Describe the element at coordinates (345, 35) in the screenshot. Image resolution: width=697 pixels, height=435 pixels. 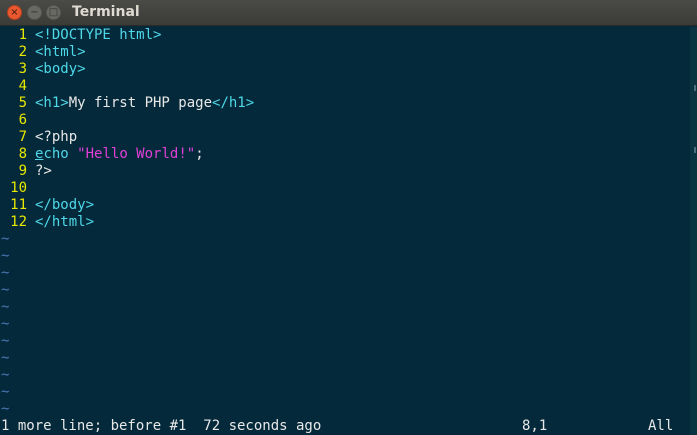
I see `code-line: 1 <!DOCTYPE html>` at that location.